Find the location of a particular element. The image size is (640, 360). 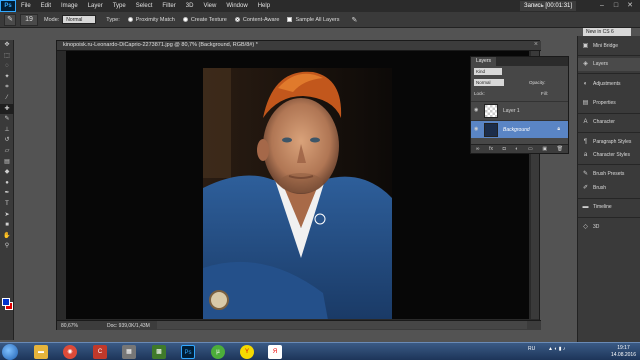

dock-properties: ▤ Properties is located at coordinates (609, 103).